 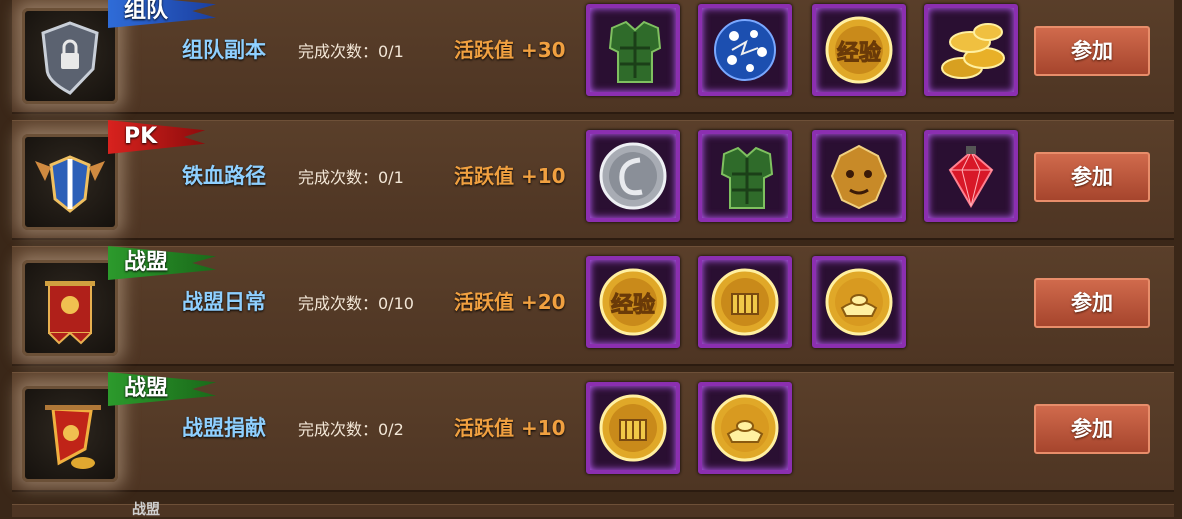 I want to click on next-row-partial: 战盟, so click(x=593, y=510).